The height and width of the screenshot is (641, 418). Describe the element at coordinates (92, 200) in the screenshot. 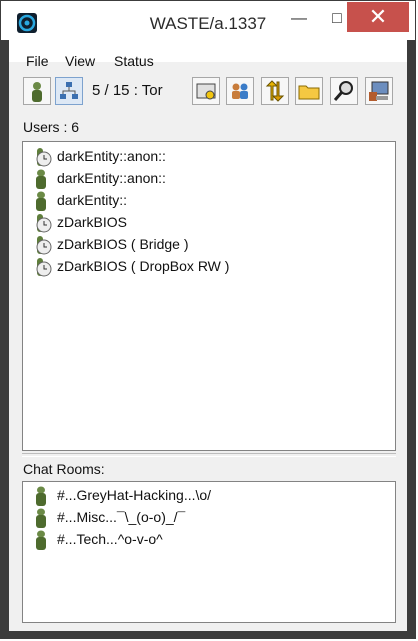

I see `user-name: darkEntity::` at that location.